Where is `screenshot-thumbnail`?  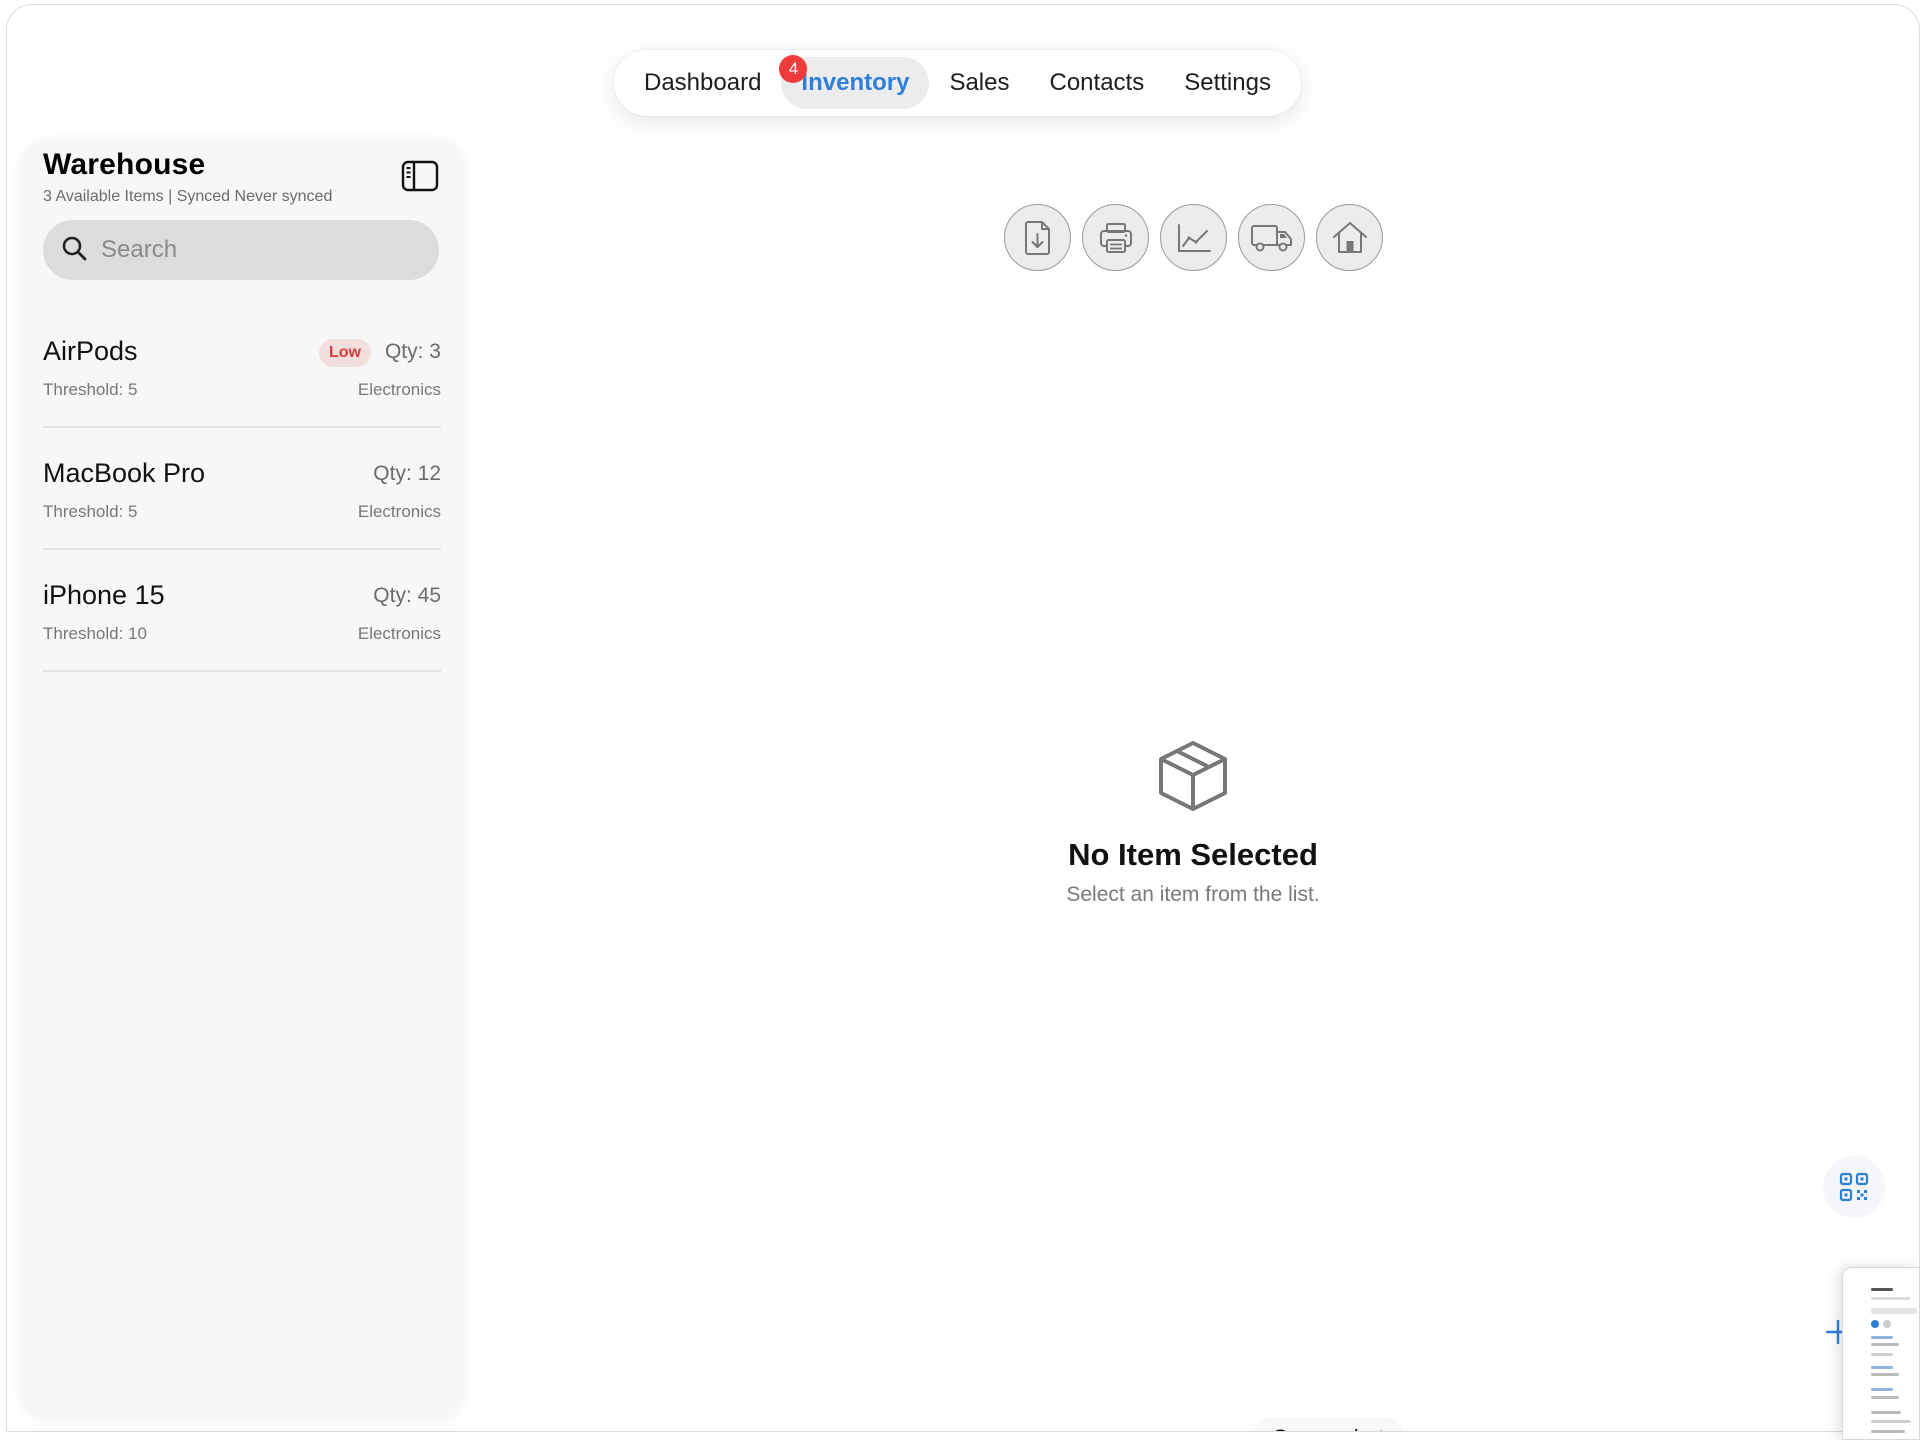
screenshot-thumbnail is located at coordinates (1881, 1353).